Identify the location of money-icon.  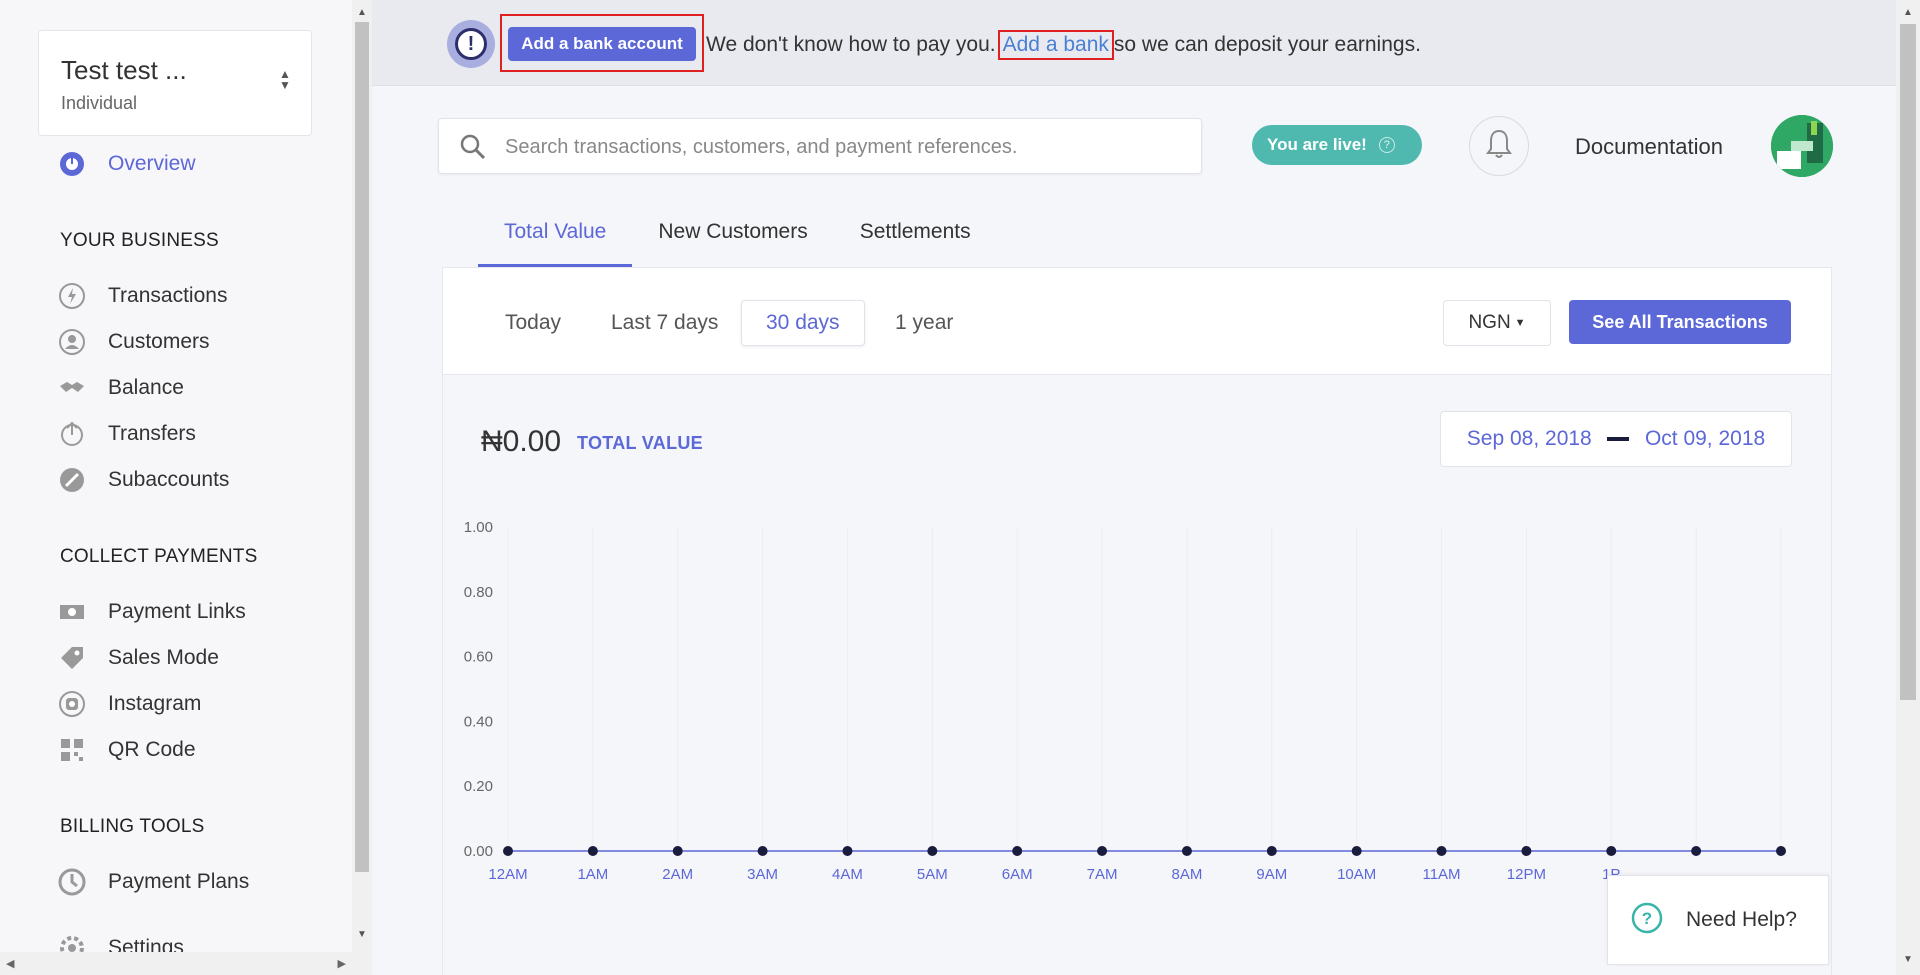
(72, 612).